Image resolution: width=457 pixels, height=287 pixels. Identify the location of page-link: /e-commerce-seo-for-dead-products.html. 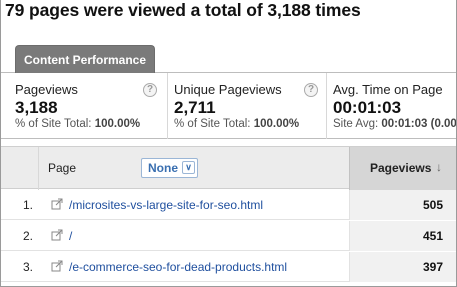
(178, 267).